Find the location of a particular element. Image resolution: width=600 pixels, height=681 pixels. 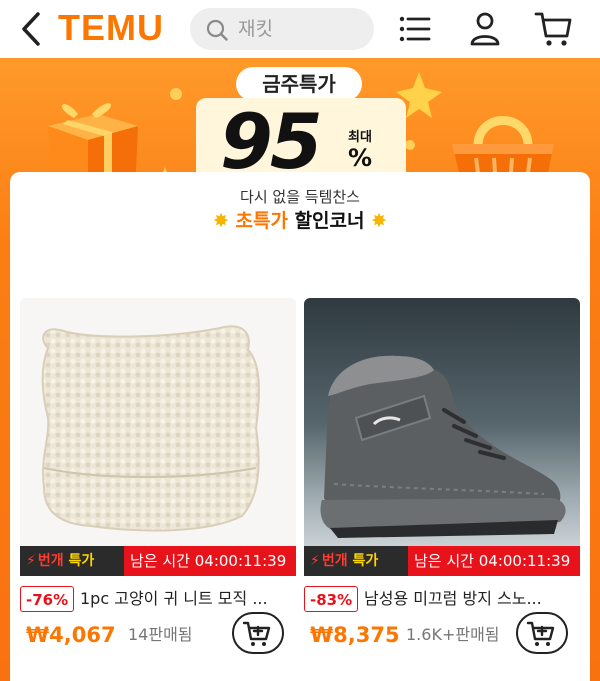

percent-sign: % is located at coordinates (360, 158).